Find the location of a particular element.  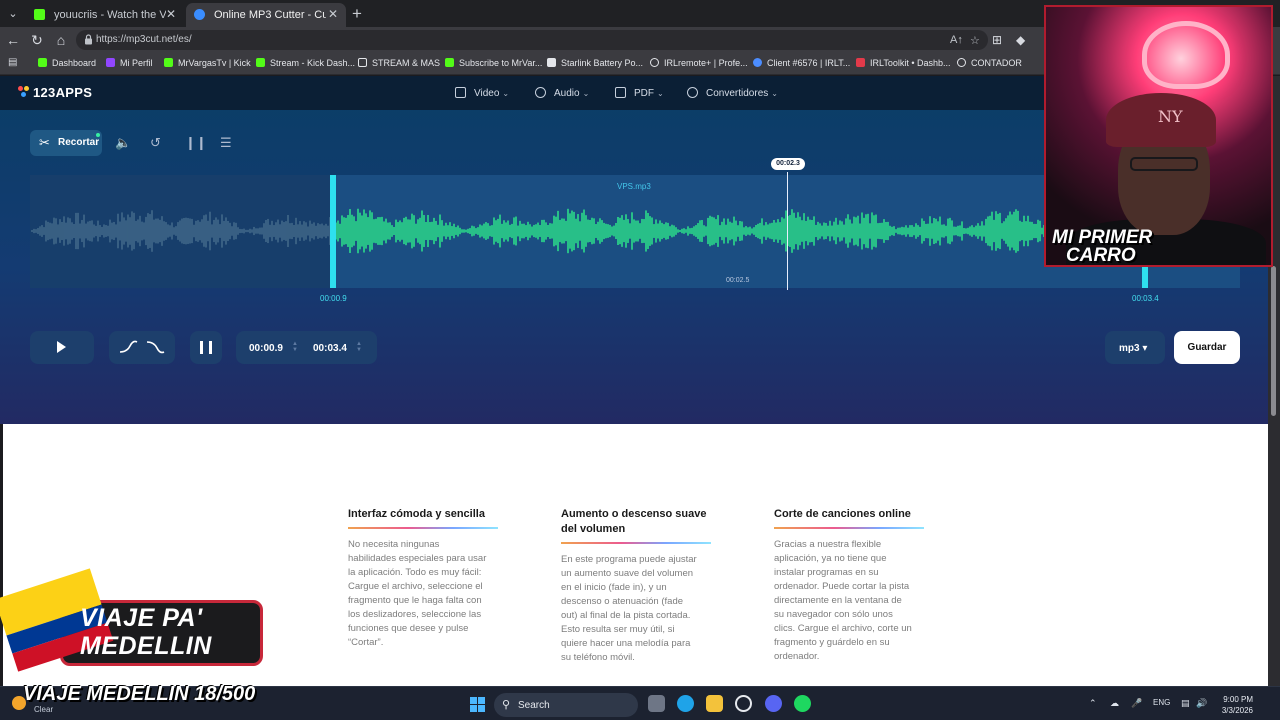

scissors-icon: ✂ is located at coordinates (44, 142).